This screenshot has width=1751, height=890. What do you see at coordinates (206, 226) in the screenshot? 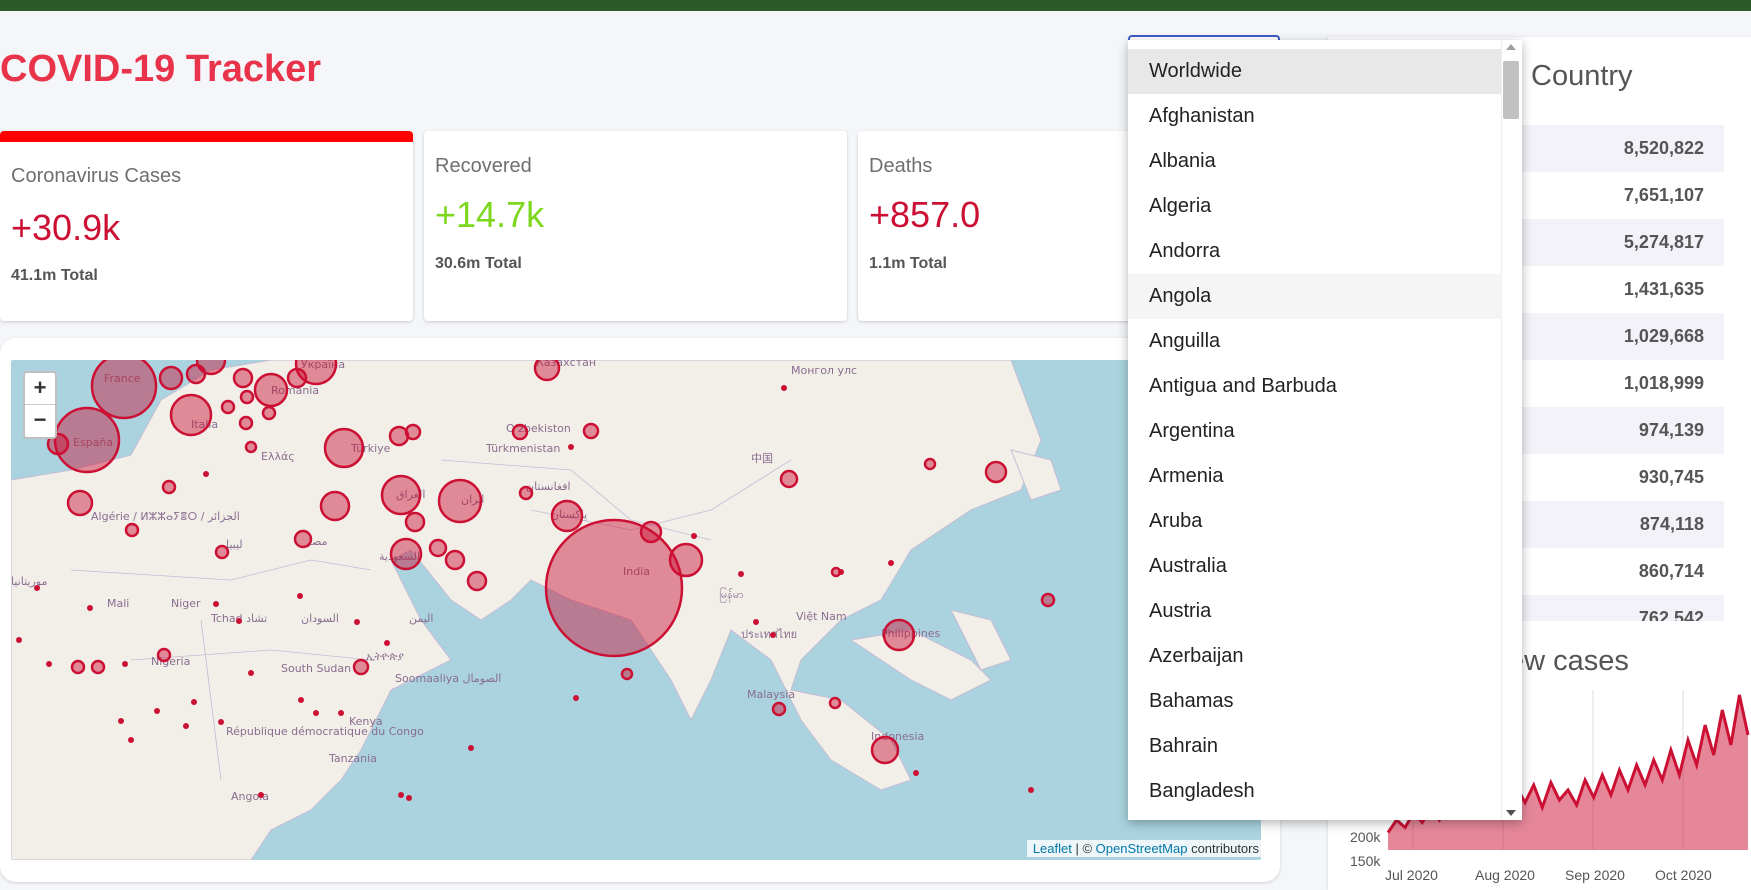
I see `cases-card: Coronavirus Cases +30.9k 41.1m Total` at bounding box center [206, 226].